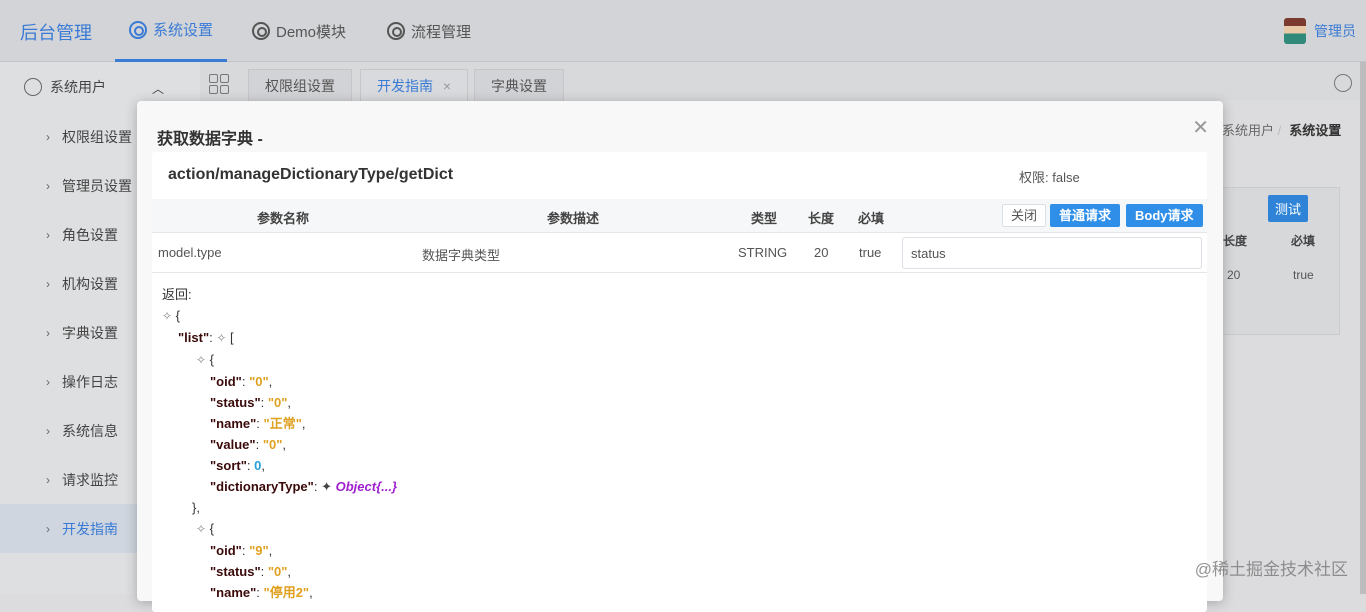  Describe the element at coordinates (1164, 215) in the screenshot. I see `body-request-button: Body请求` at that location.